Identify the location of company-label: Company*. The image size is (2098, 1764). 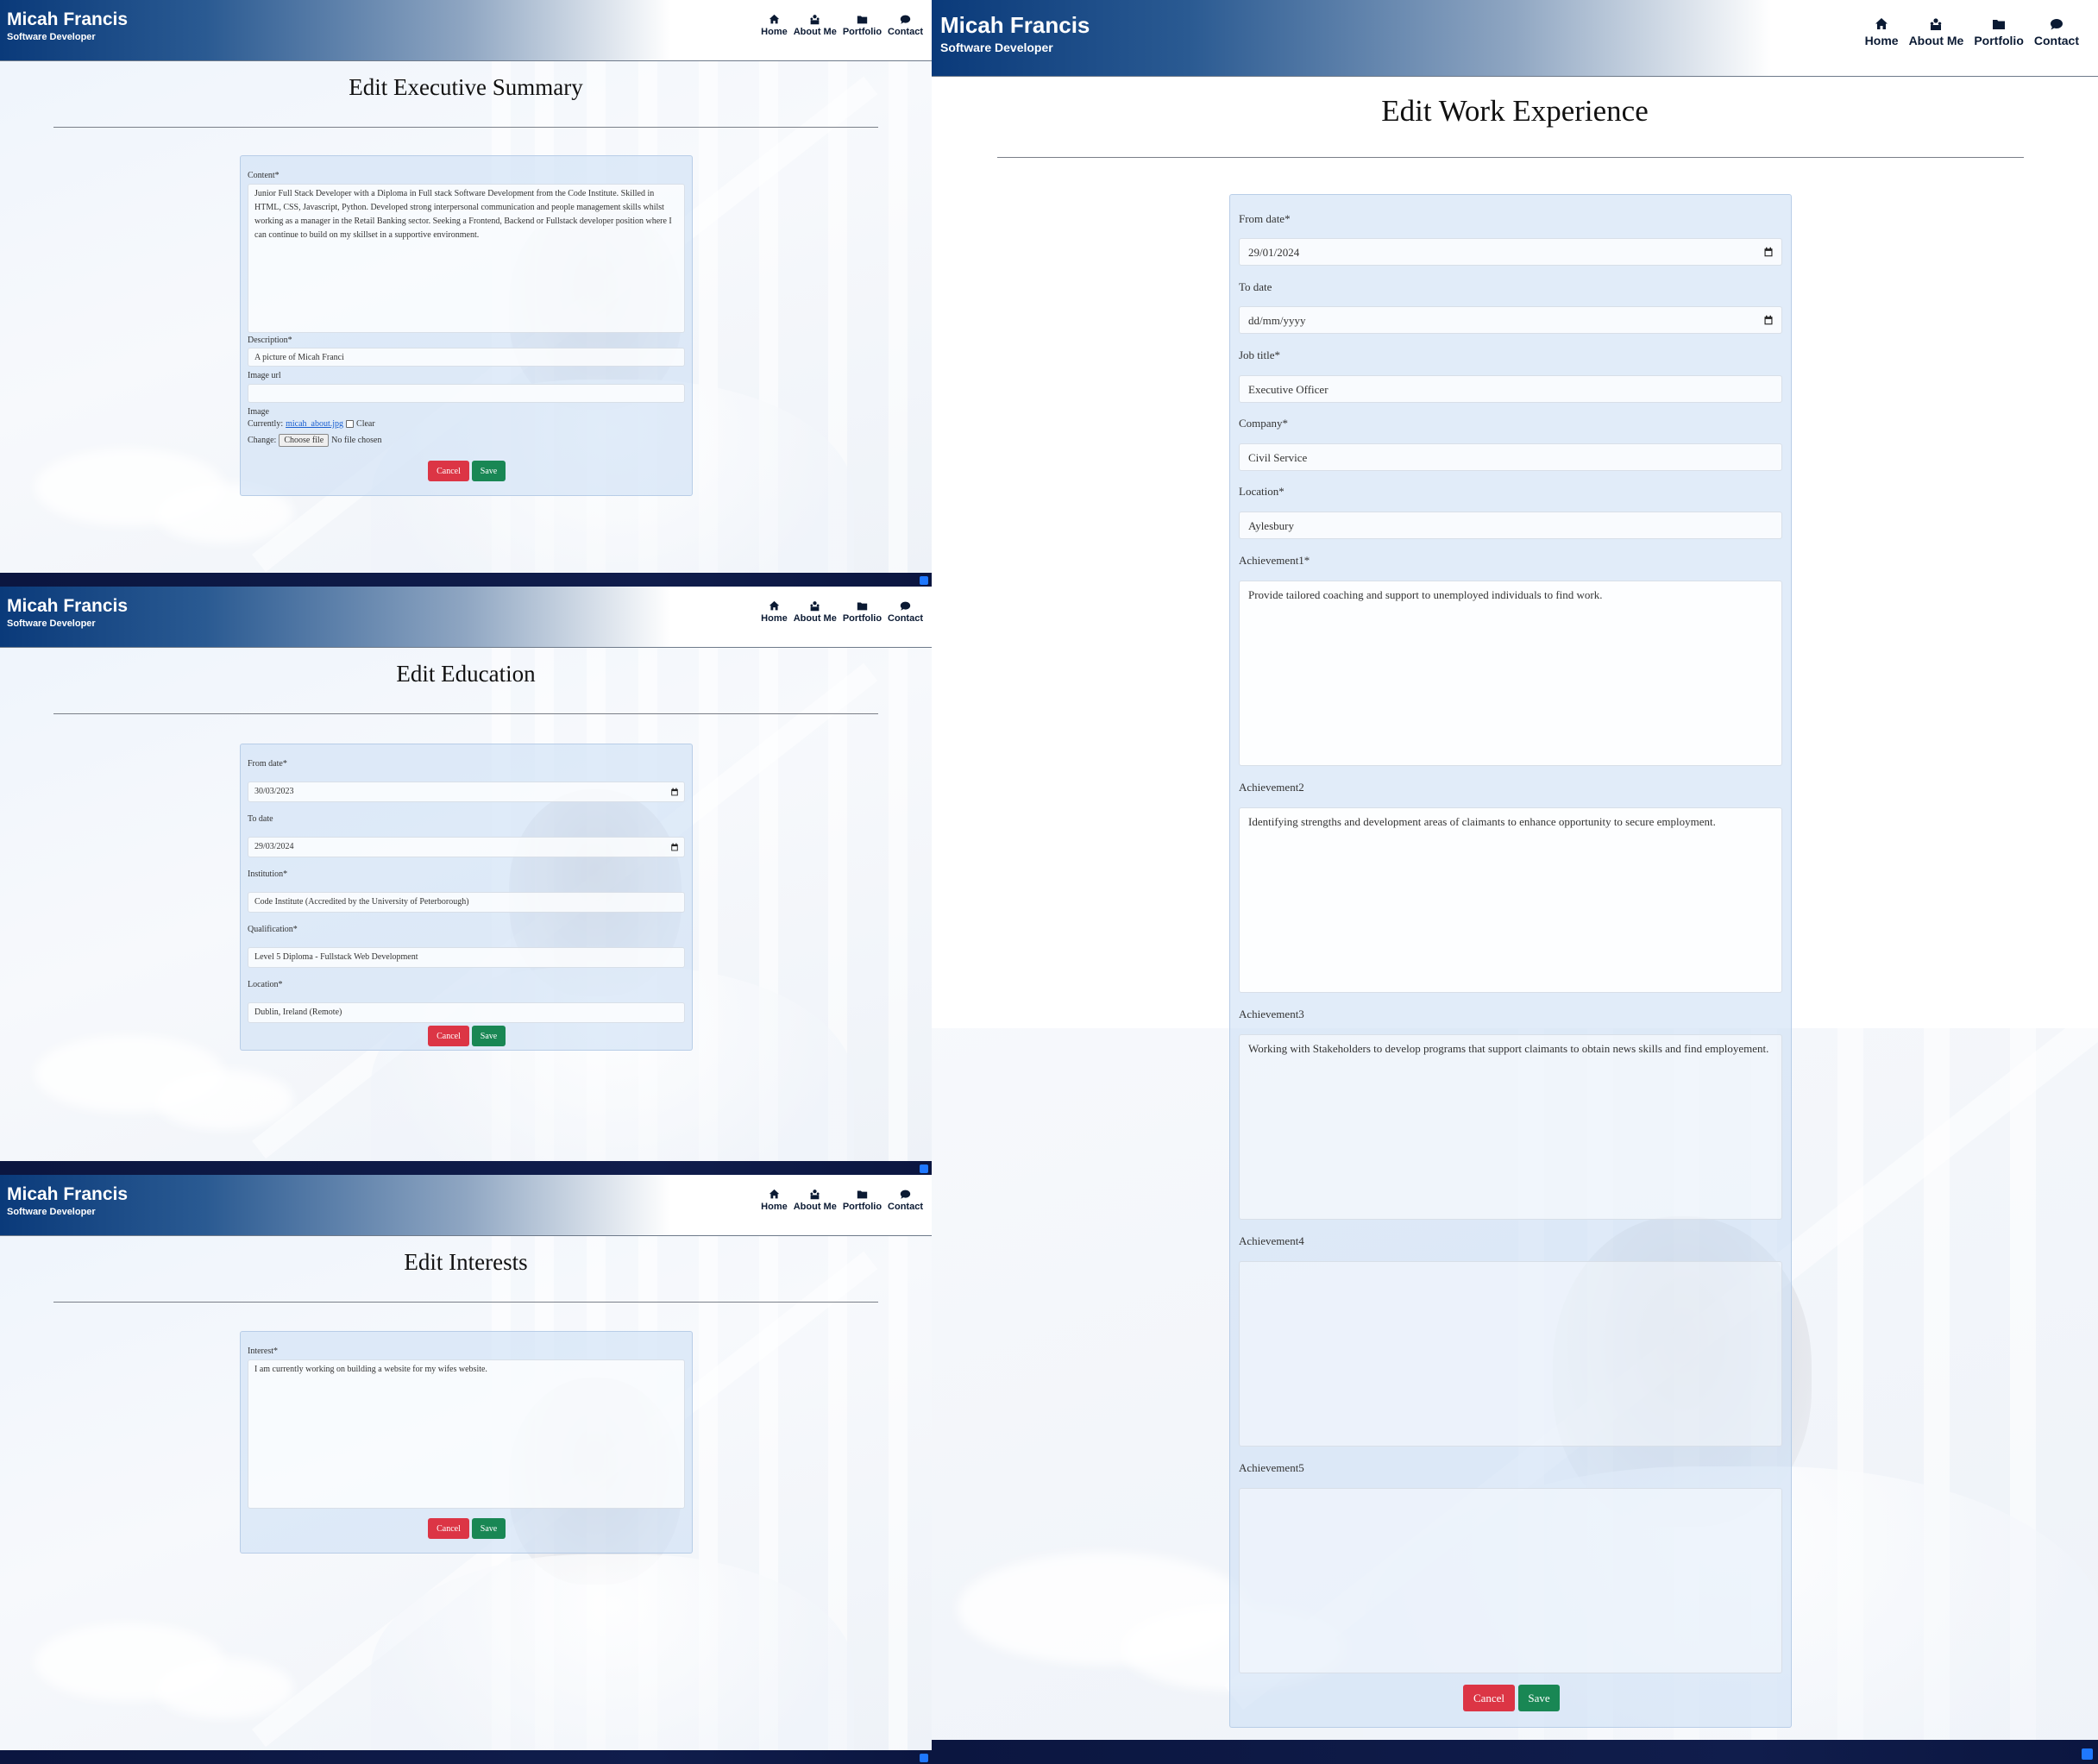
(1264, 423).